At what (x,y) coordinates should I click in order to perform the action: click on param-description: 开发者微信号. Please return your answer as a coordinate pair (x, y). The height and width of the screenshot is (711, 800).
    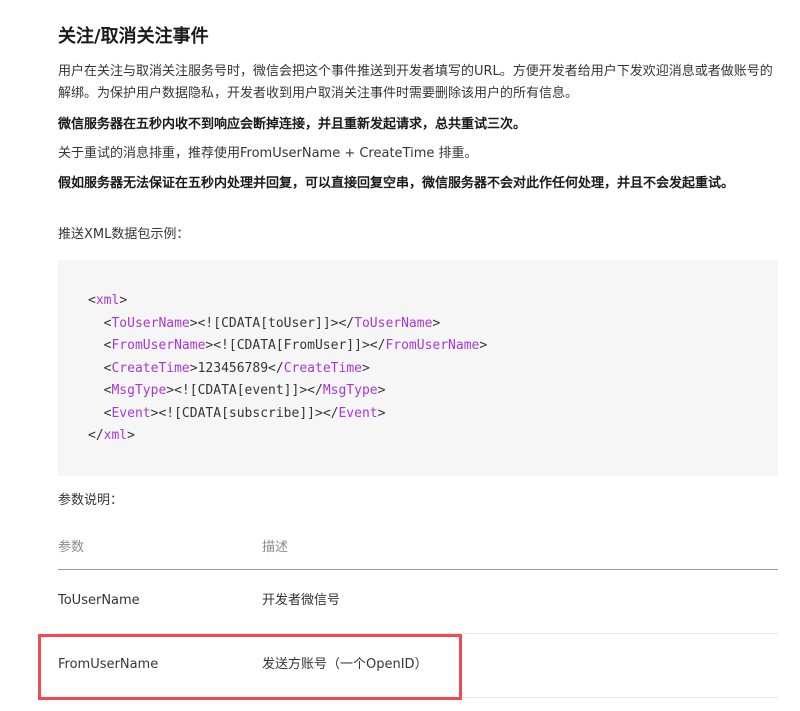
    Looking at the image, I should click on (301, 600).